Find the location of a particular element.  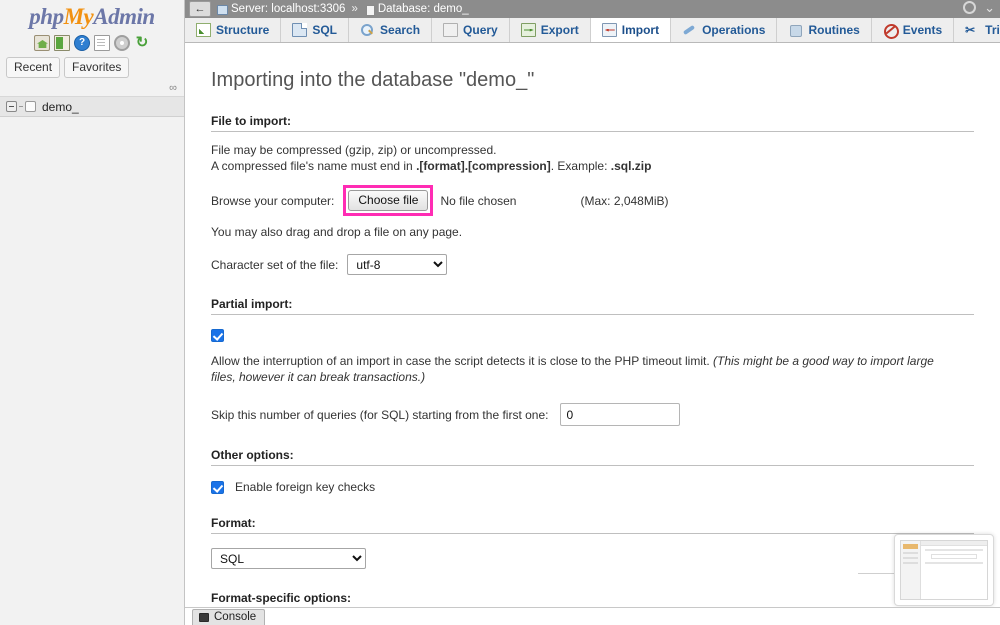

triggers-icon: ✂ is located at coordinates (970, 29).